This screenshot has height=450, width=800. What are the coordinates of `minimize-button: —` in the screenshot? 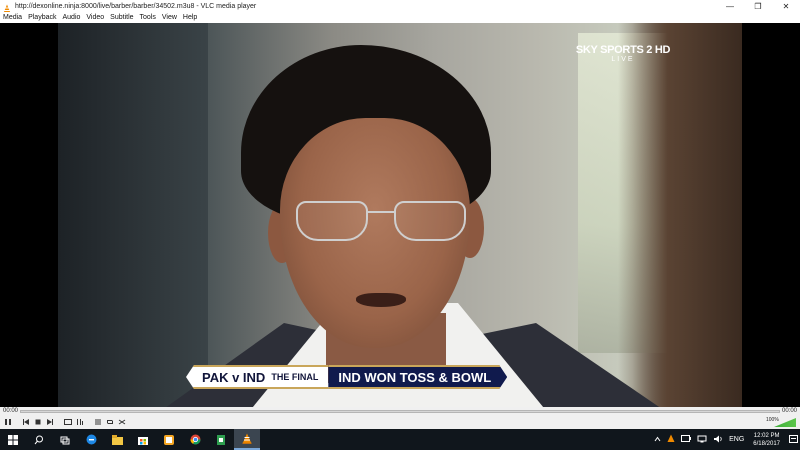 It's located at (730, 6).